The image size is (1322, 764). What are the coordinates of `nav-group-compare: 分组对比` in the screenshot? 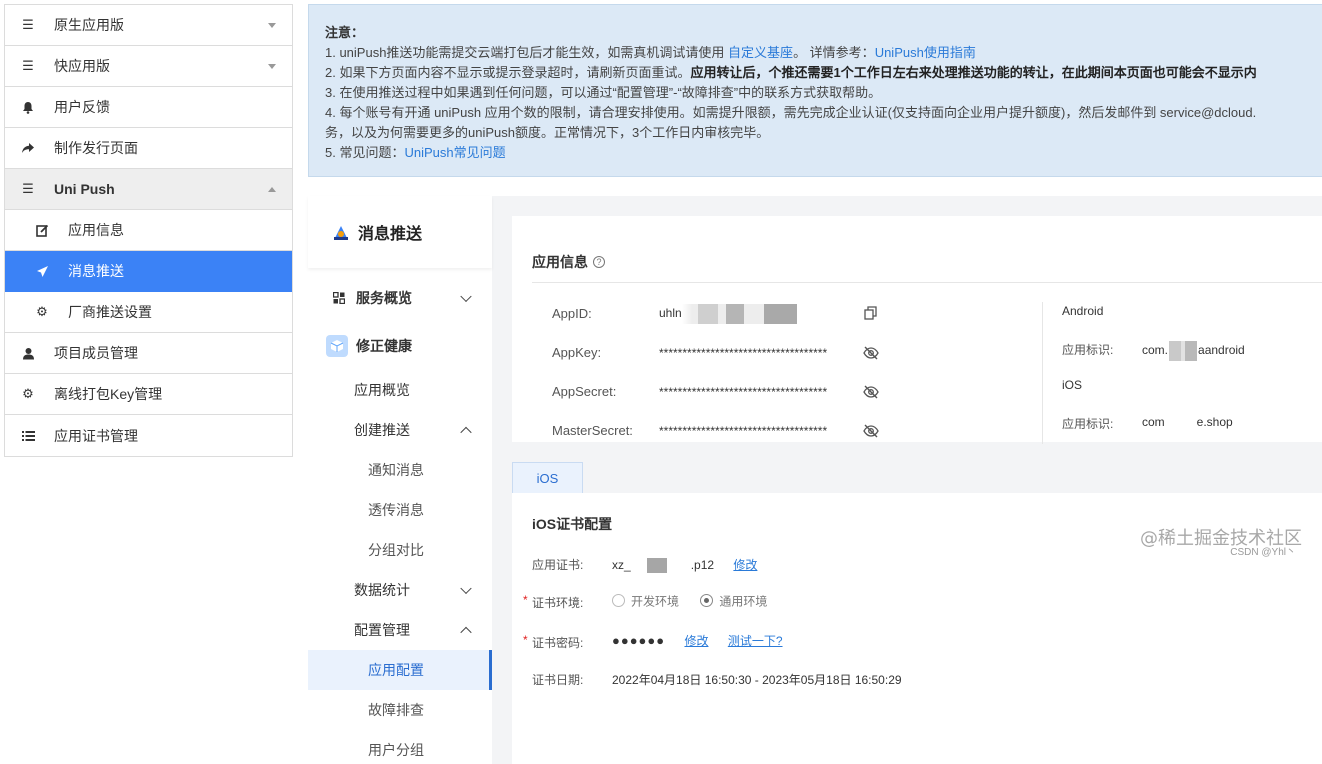 It's located at (400, 550).